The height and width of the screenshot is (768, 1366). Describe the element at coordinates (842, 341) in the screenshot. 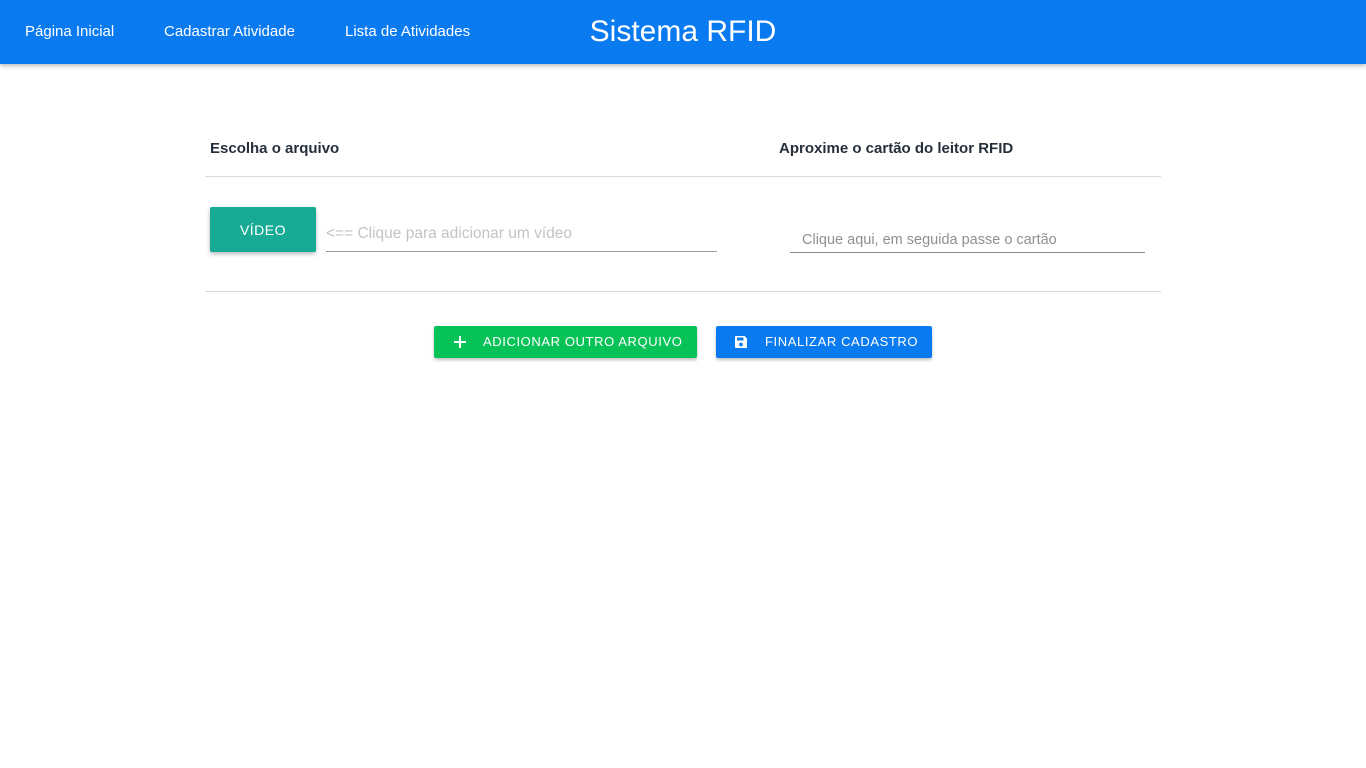

I see `finish-registration-label: FINALIZAR CADASTRO` at that location.